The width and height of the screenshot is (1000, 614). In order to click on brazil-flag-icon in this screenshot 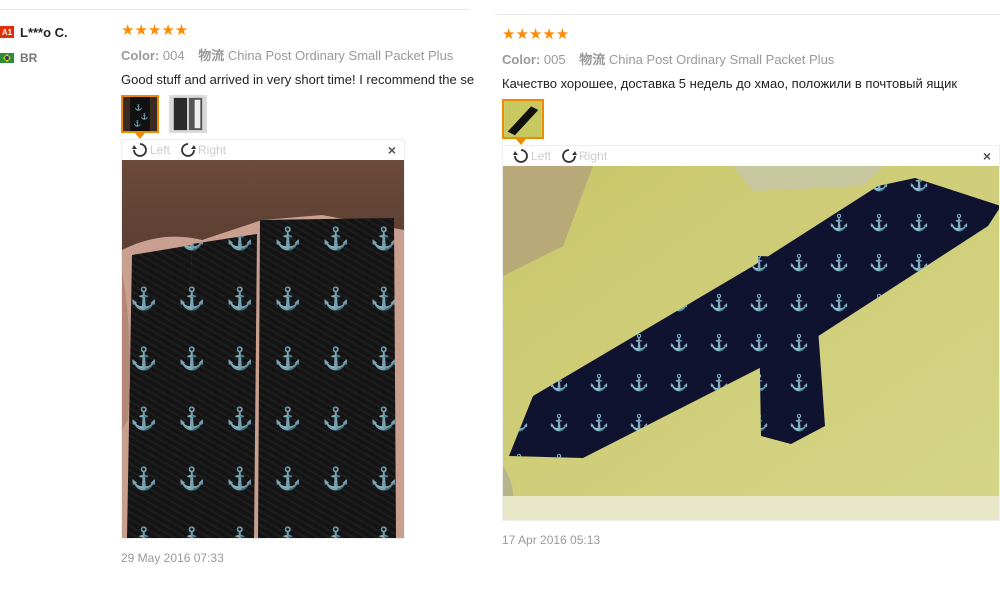, I will do `click(7, 58)`.